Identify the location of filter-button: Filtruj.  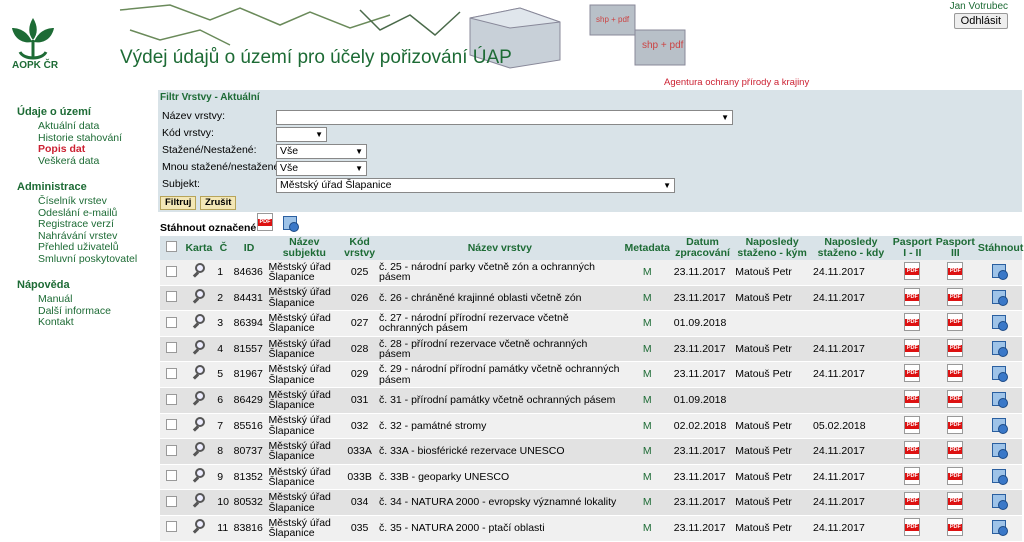
(178, 203).